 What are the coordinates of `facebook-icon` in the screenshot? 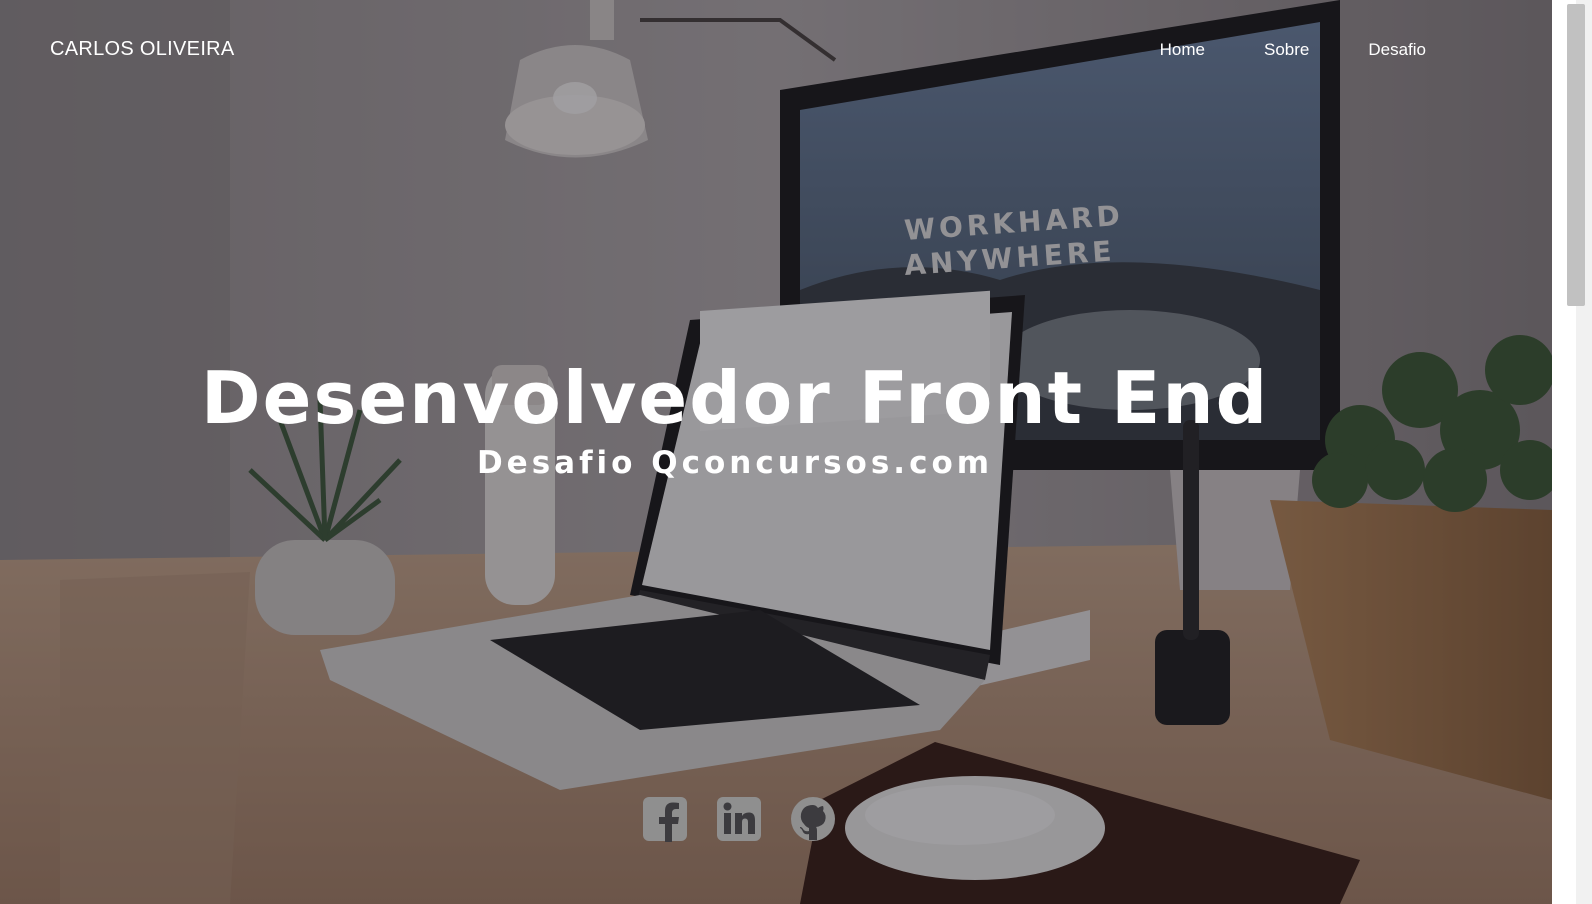 It's located at (665, 819).